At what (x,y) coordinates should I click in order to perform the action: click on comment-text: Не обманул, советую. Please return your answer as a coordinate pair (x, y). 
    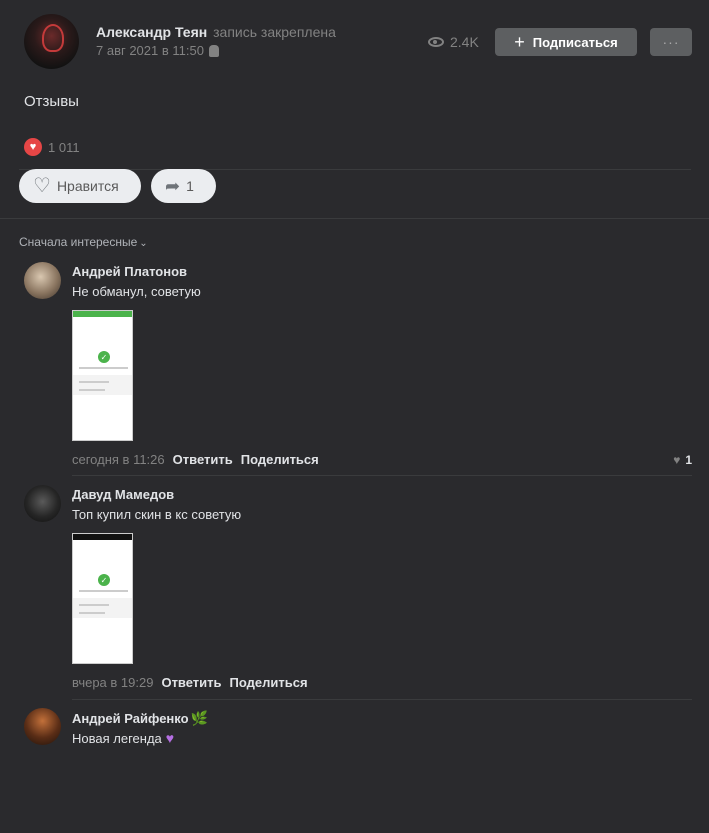
    Looking at the image, I should click on (136, 291).